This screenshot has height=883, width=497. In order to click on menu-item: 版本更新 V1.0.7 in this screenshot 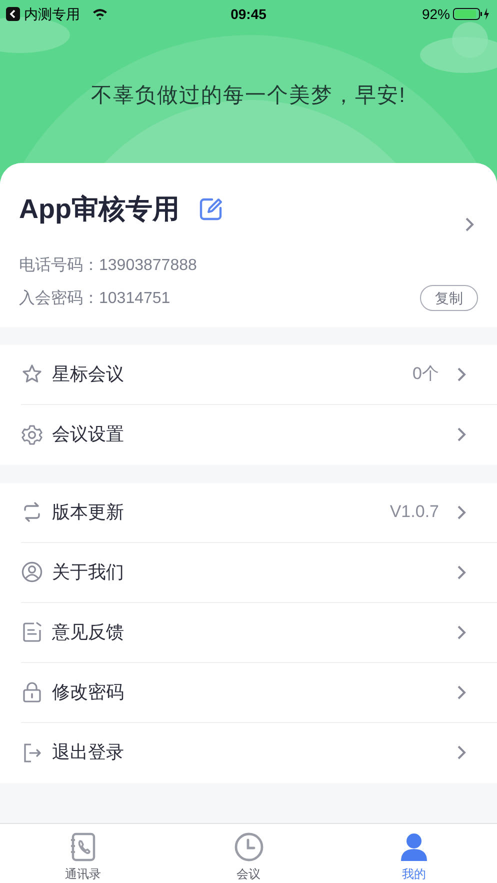, I will do `click(259, 512)`.